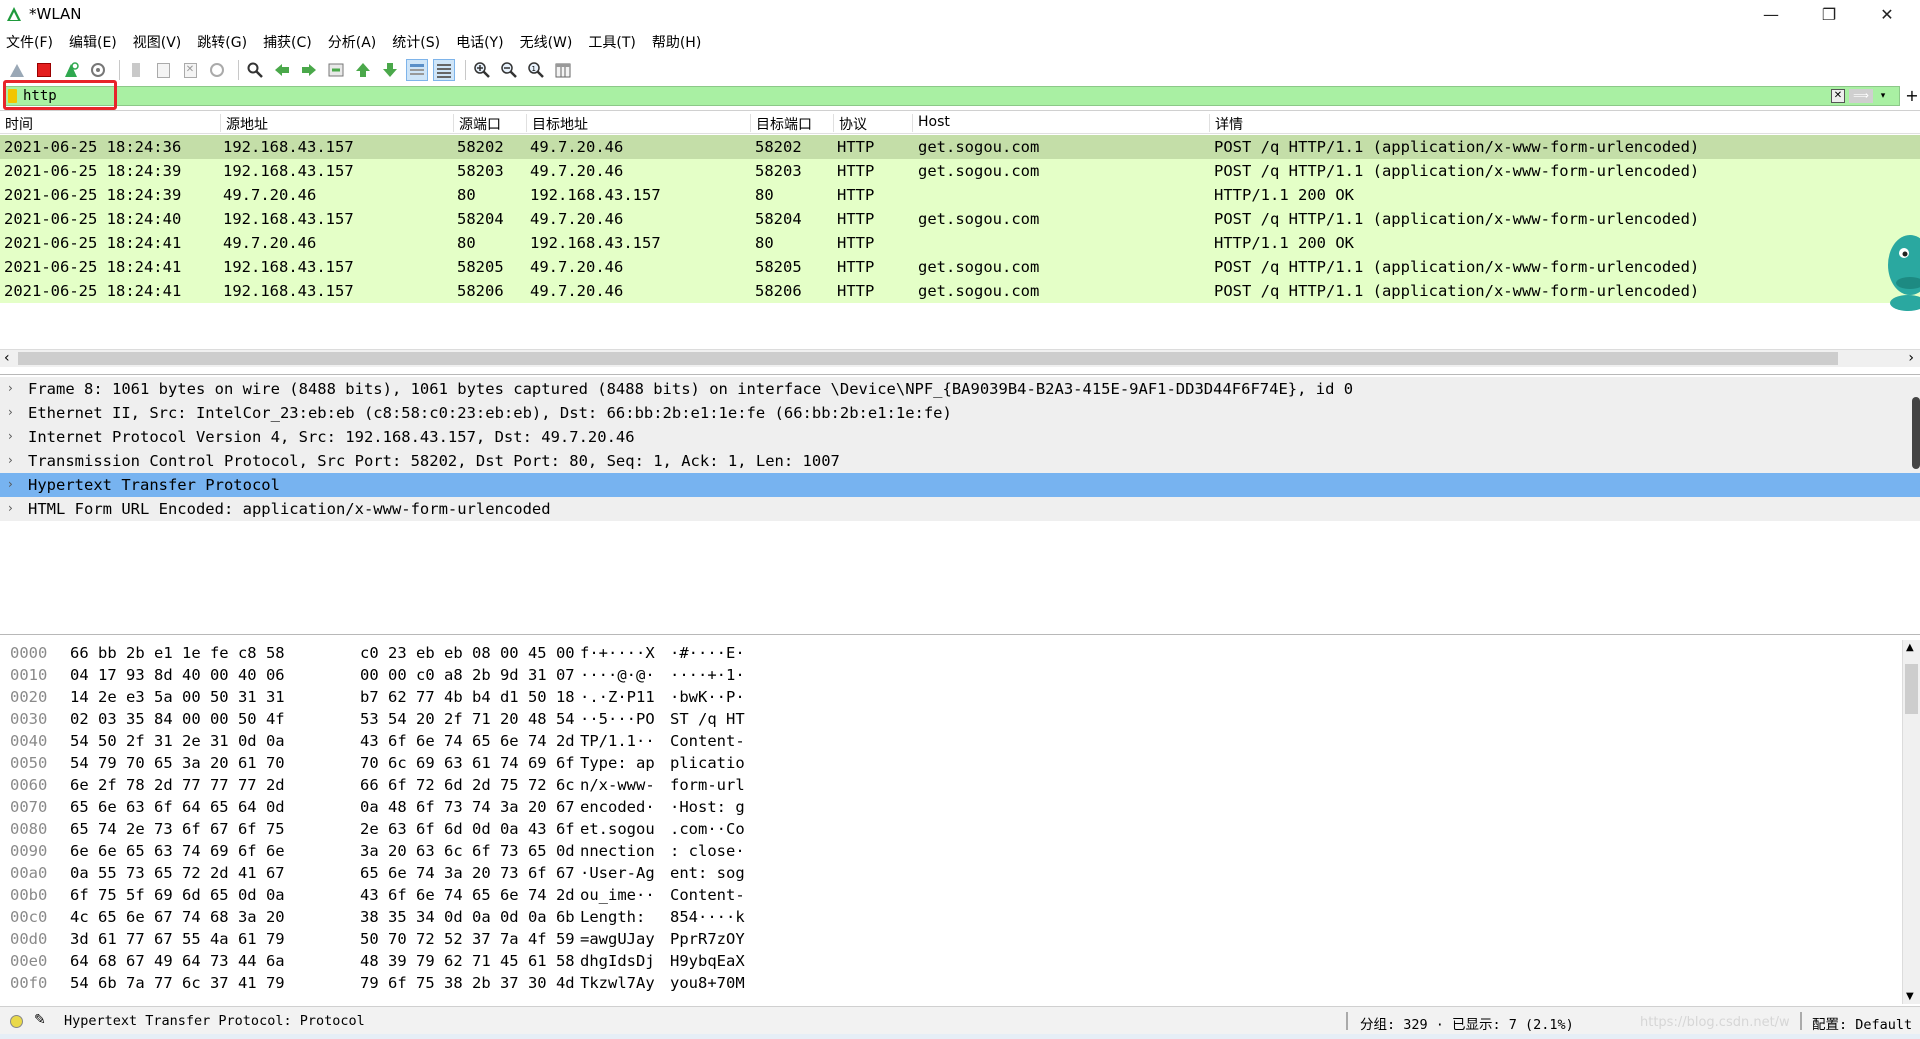  What do you see at coordinates (557, 123) in the screenshot?
I see `column-header-destination: 目标地址` at bounding box center [557, 123].